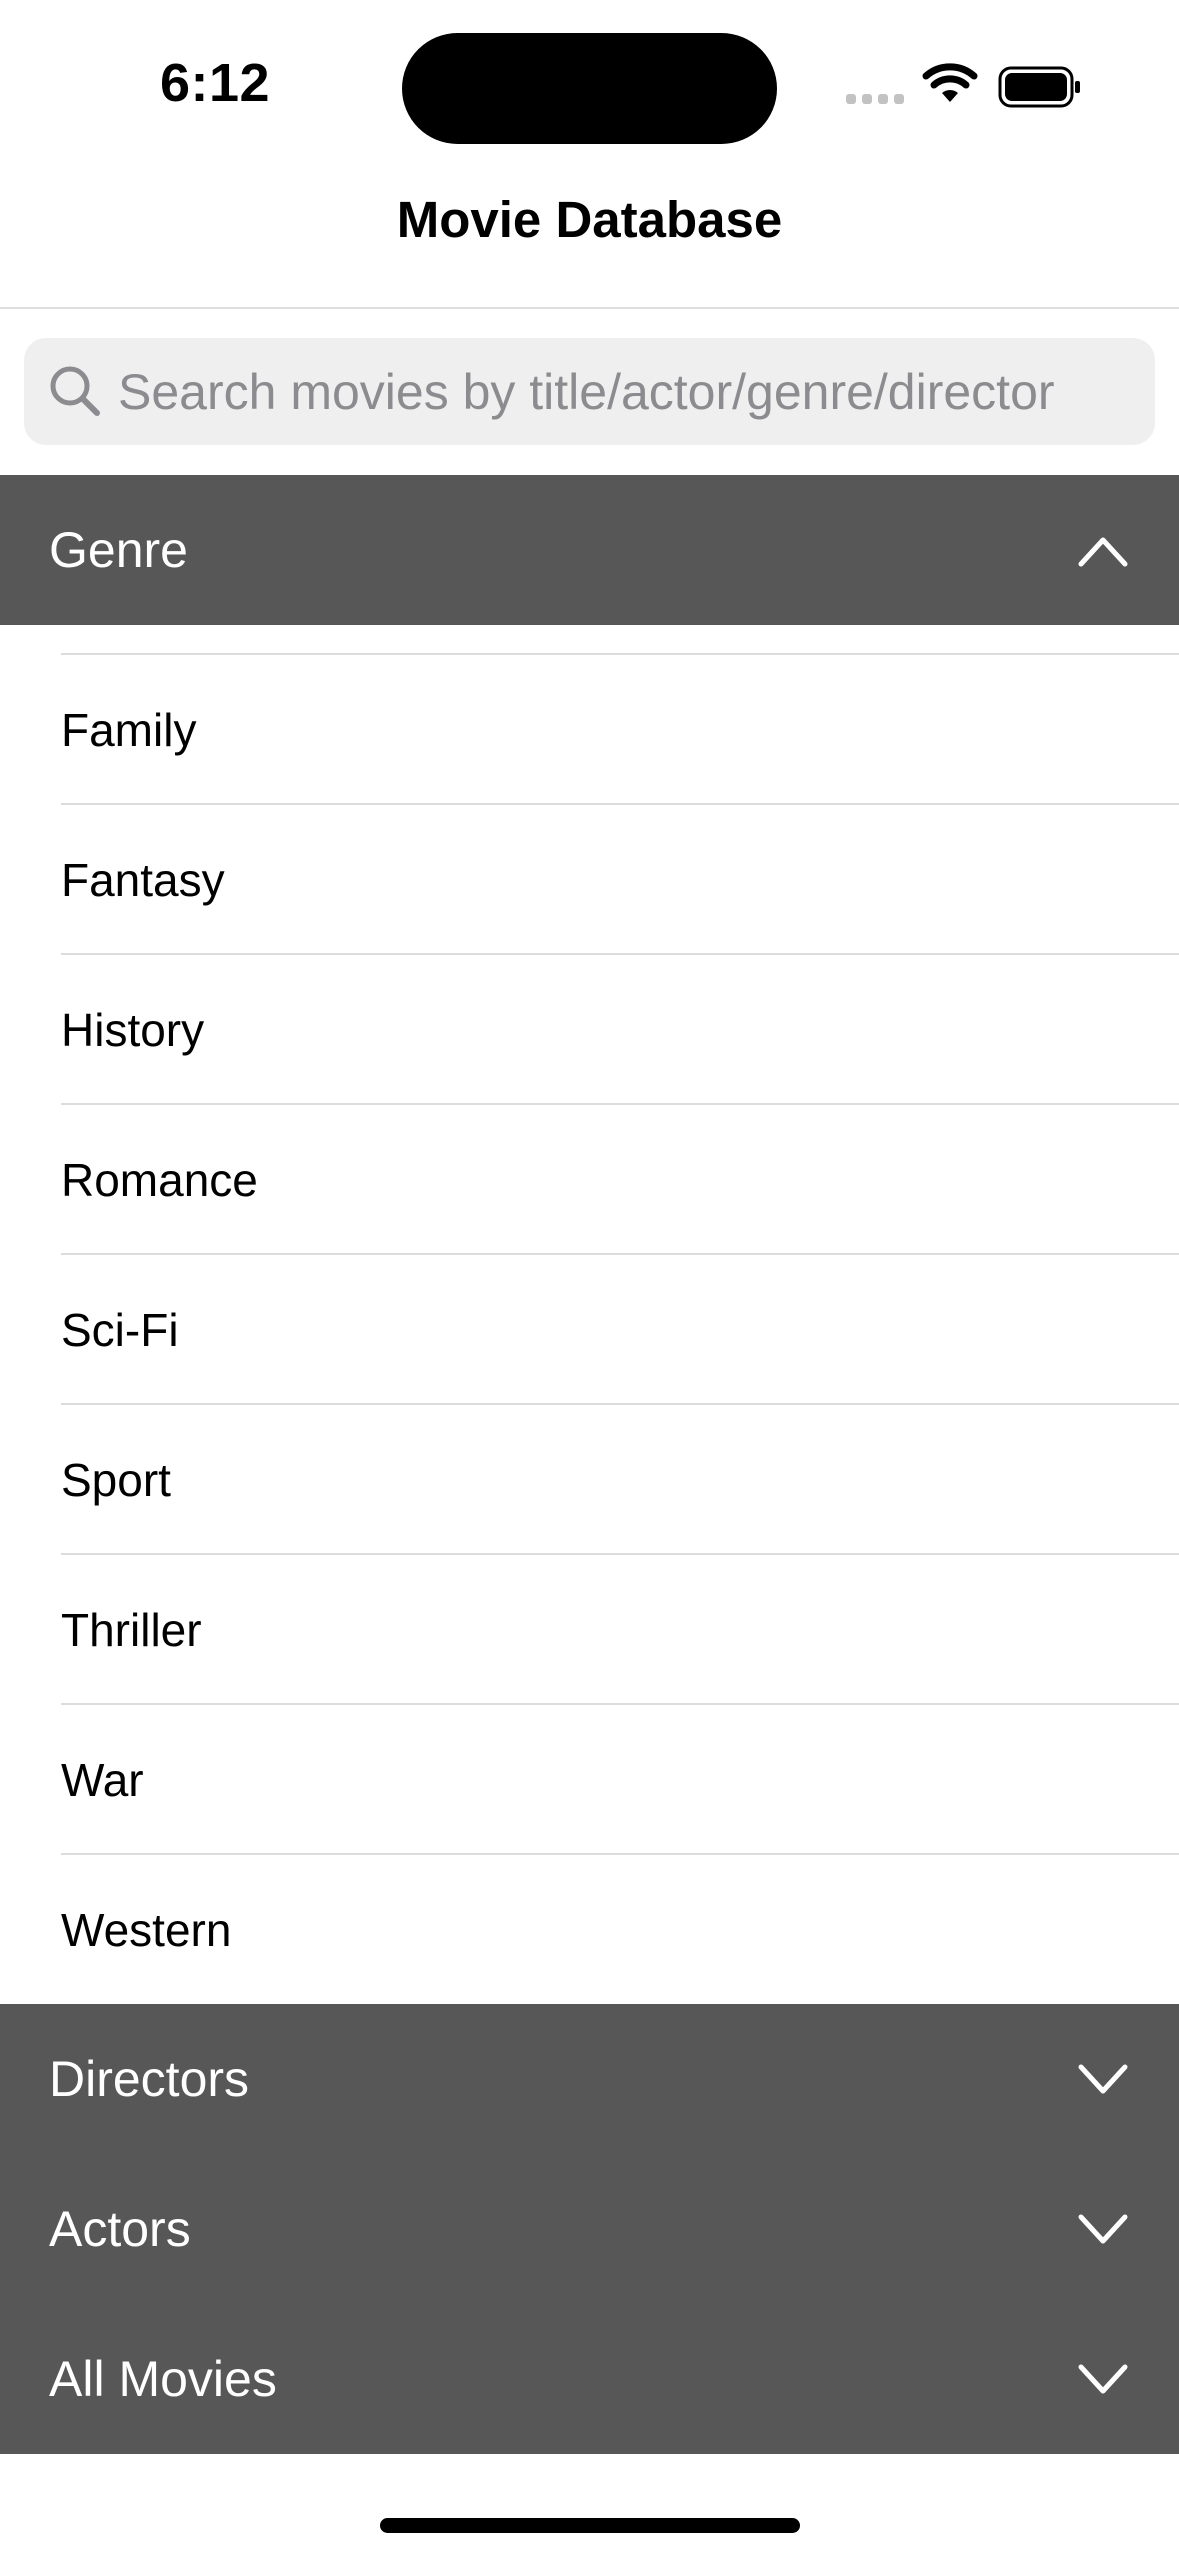 The image size is (1179, 2556). I want to click on list-item-label: Family, so click(129, 730).